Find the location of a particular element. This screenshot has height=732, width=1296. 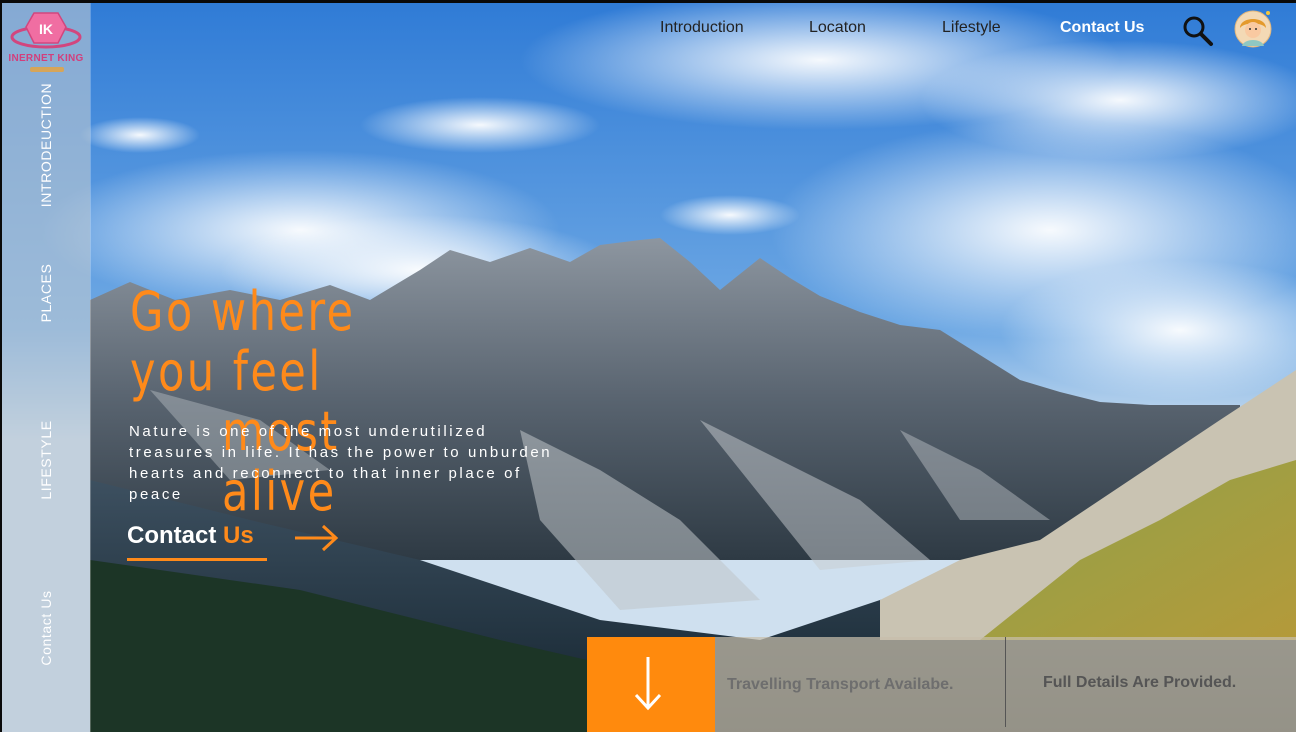

logo-icon: IK is located at coordinates (46, 30).